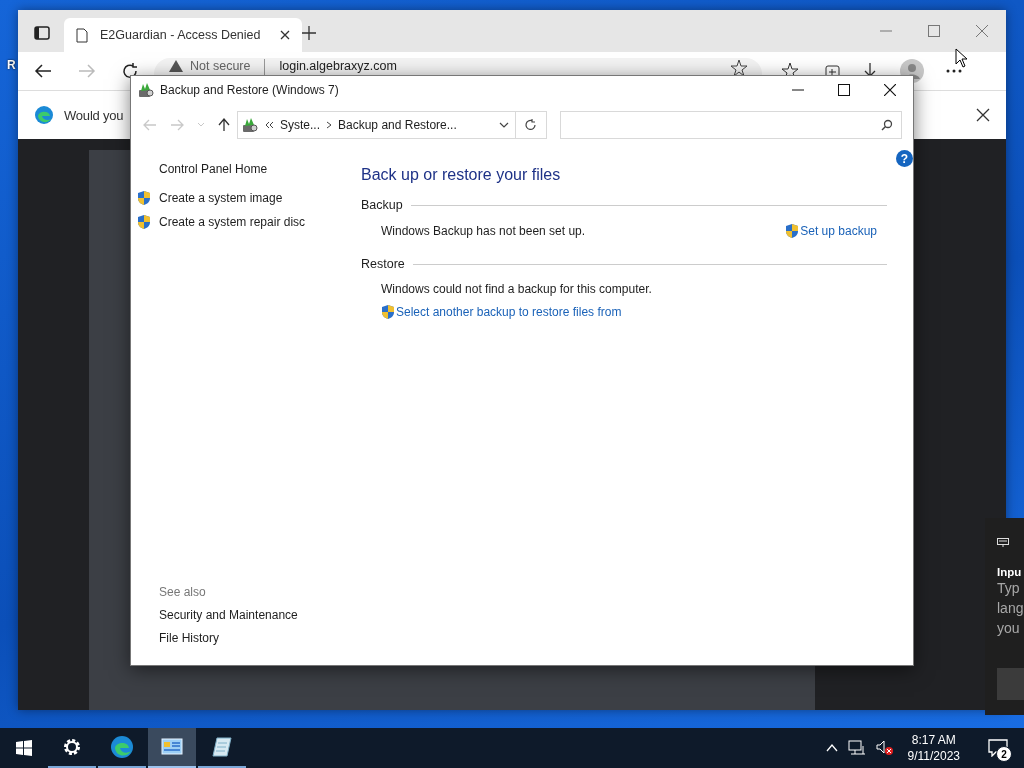  I want to click on action-link: Select another backup to restore files from, so click(509, 312).